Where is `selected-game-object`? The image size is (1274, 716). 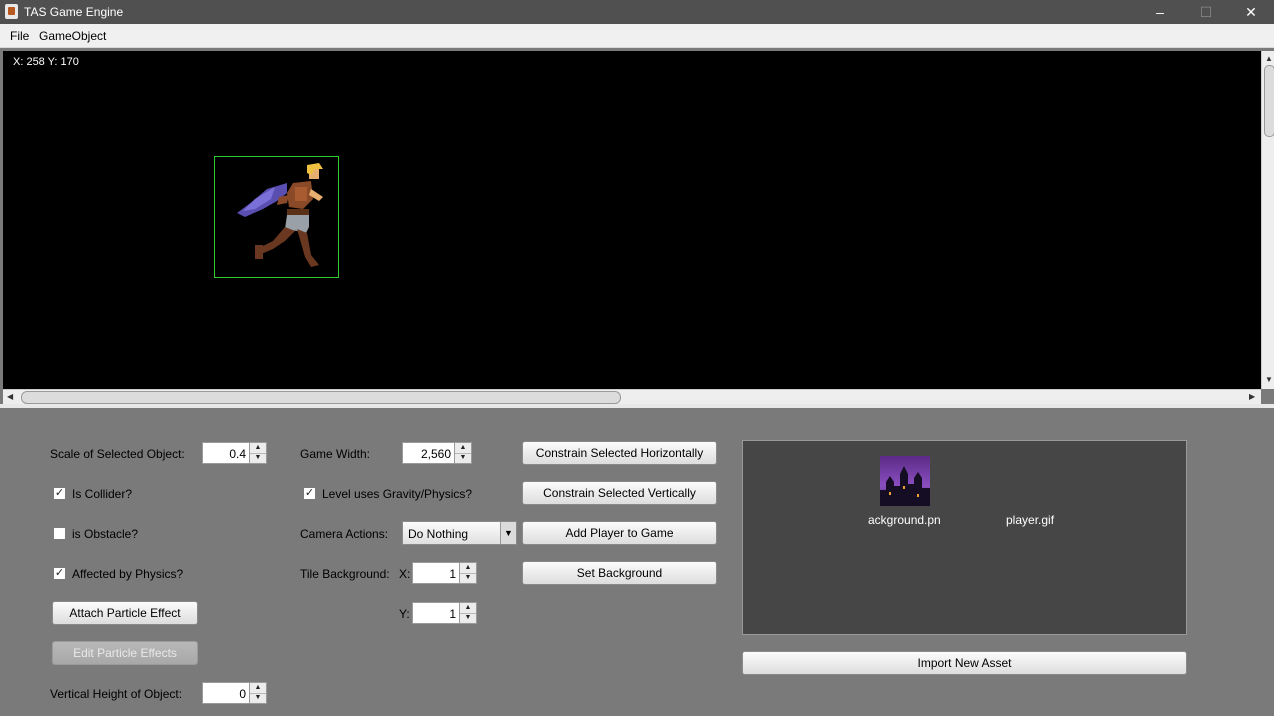
selected-game-object is located at coordinates (276, 217).